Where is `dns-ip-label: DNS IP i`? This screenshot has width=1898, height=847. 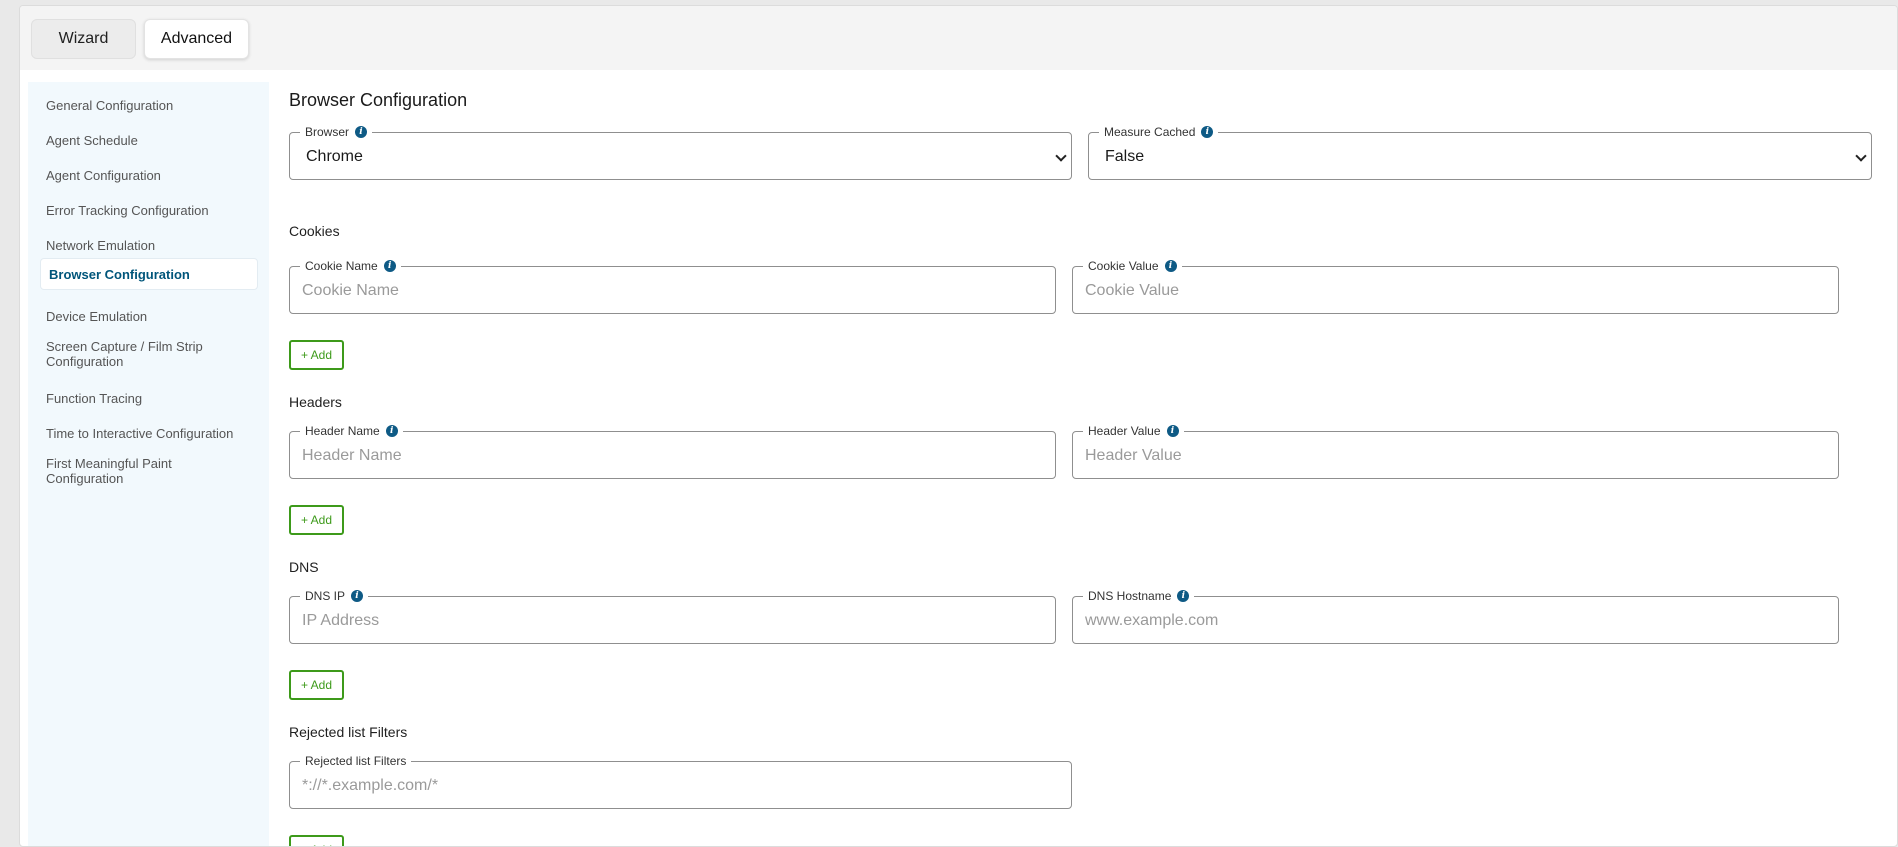 dns-ip-label: DNS IP i is located at coordinates (334, 596).